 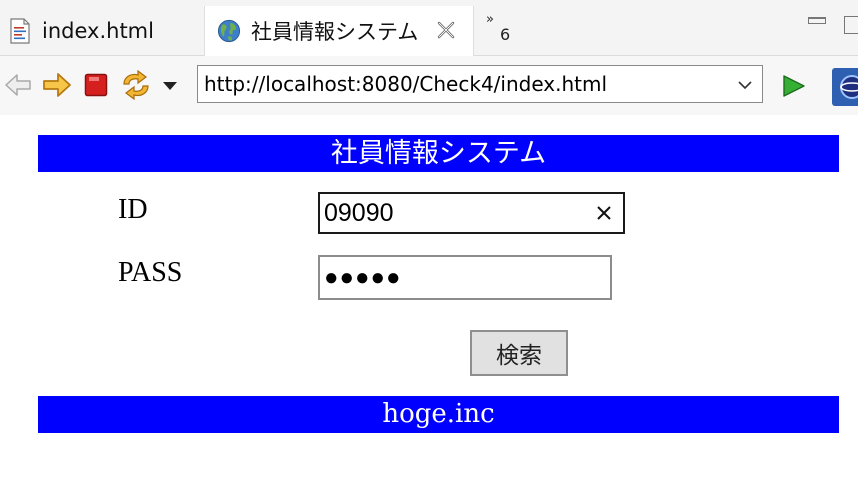 What do you see at coordinates (335, 32) in the screenshot?
I see `tab-label: 社員情報システム` at bounding box center [335, 32].